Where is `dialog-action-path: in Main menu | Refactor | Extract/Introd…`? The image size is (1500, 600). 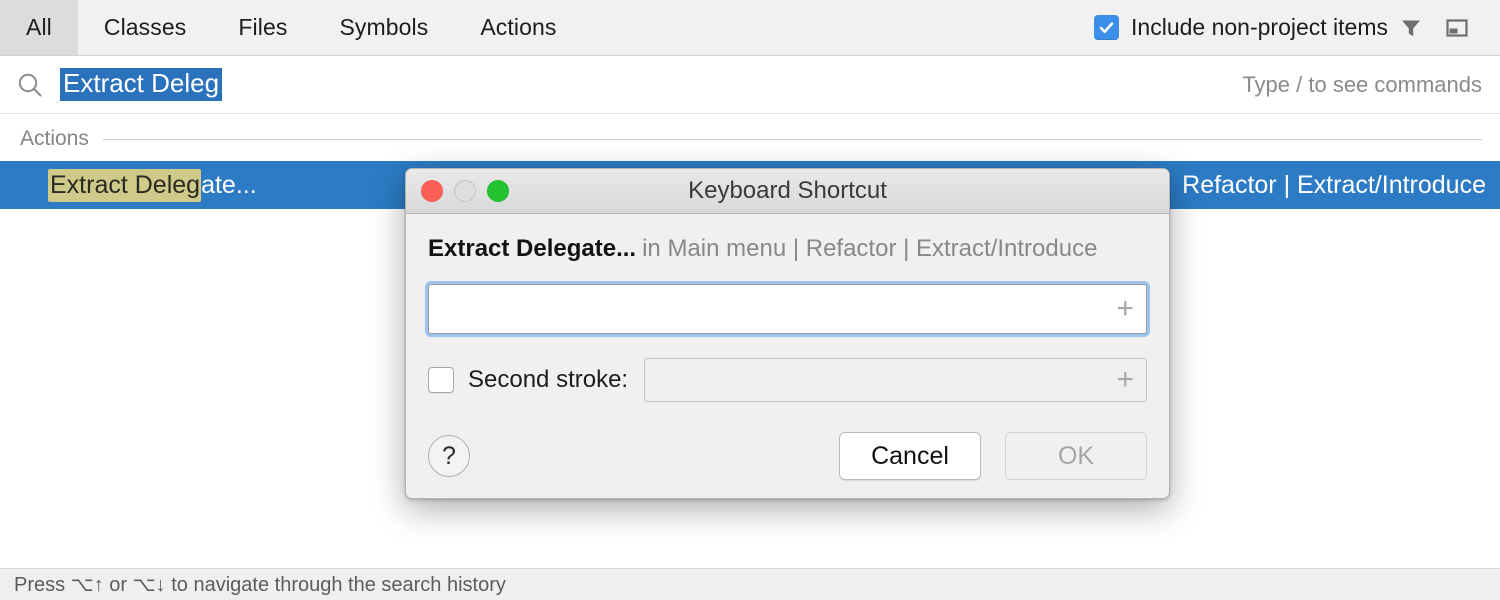
dialog-action-path: in Main menu | Refactor | Extract/Introd… is located at coordinates (870, 248).